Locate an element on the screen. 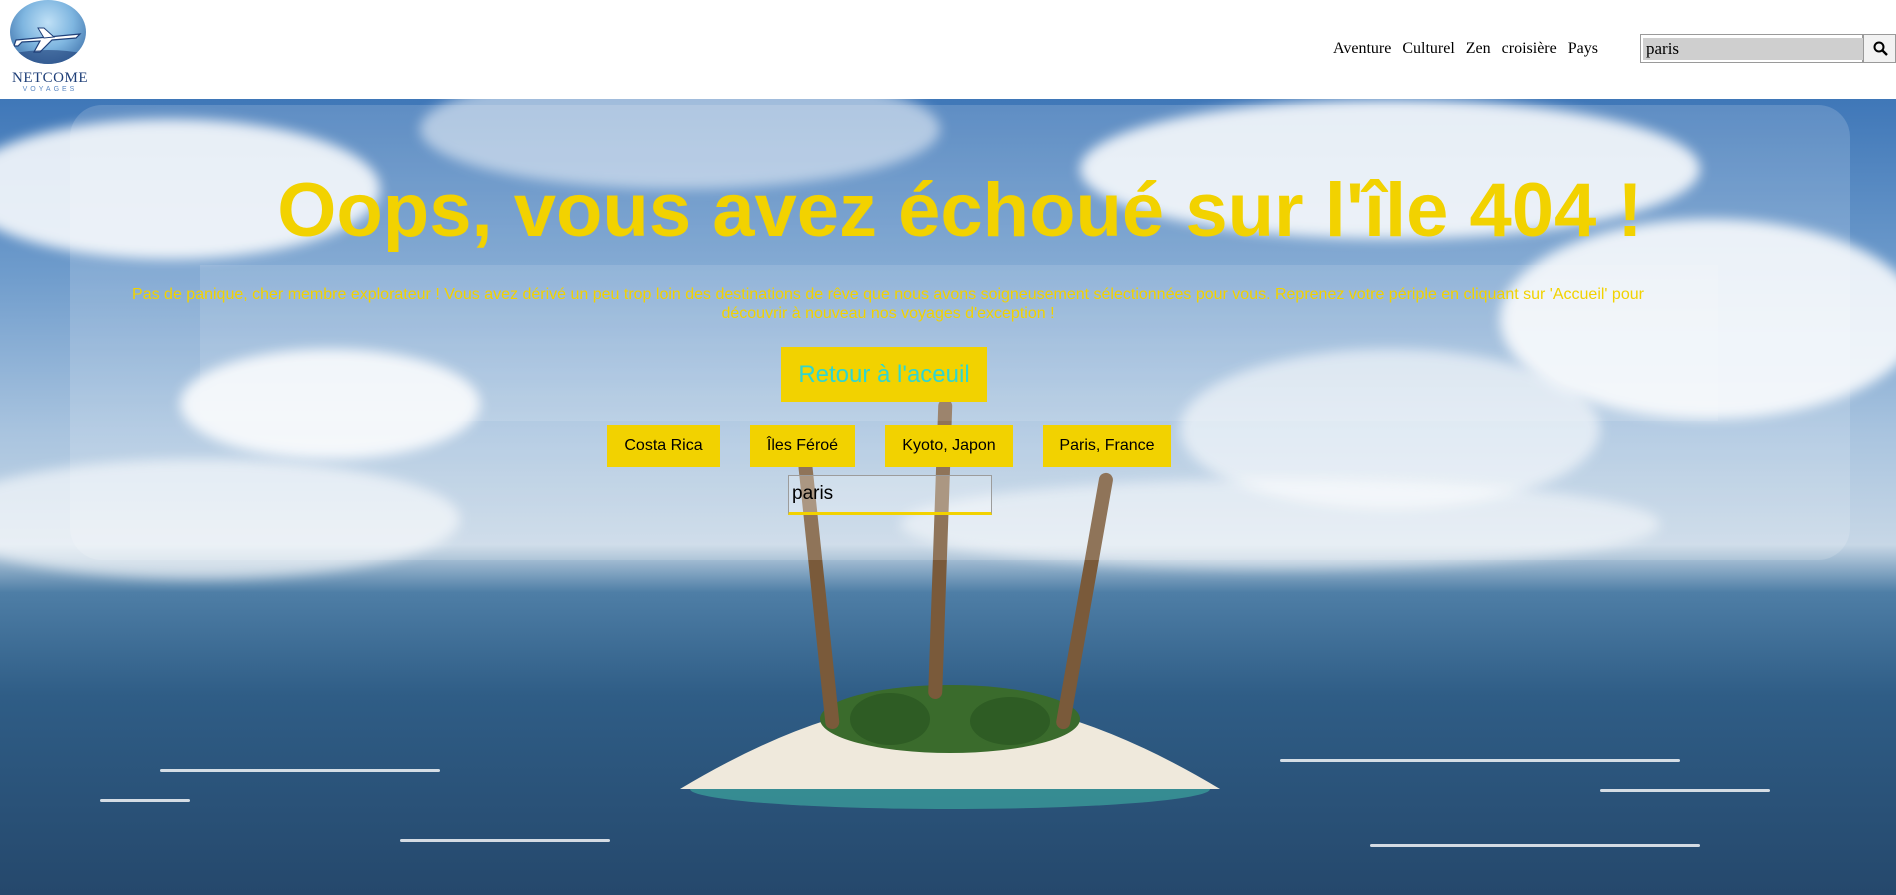 The height and width of the screenshot is (895, 1896). search-icon is located at coordinates (1880, 48).